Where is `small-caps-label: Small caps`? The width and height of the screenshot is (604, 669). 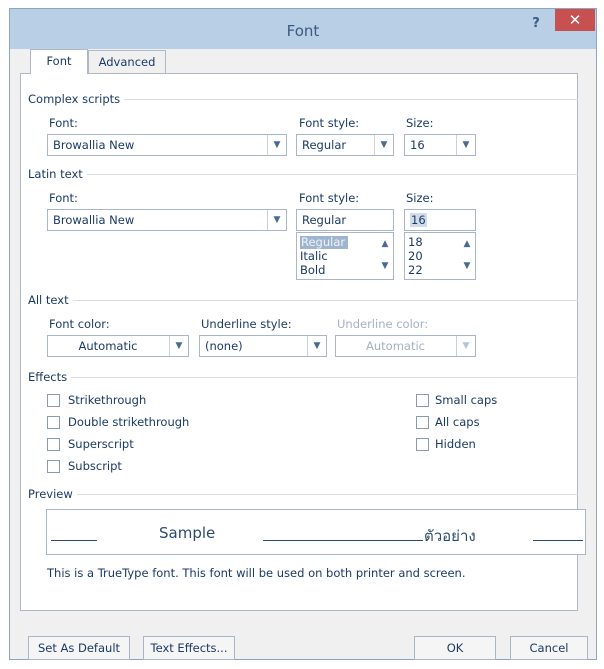
small-caps-label: Small caps is located at coordinates (466, 400).